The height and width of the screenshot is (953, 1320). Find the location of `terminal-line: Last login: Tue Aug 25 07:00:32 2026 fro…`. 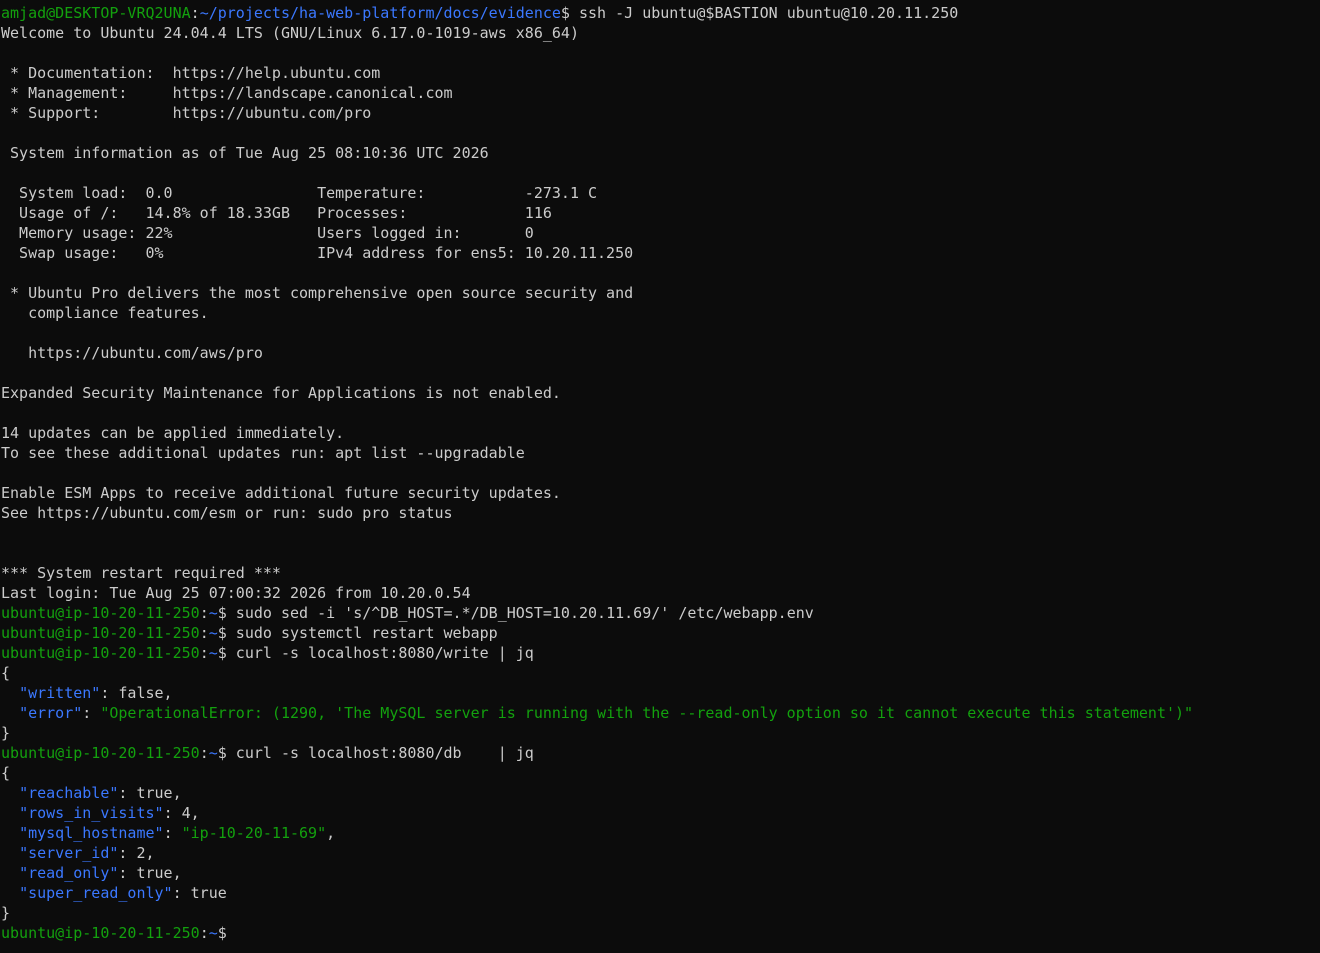

terminal-line: Last login: Tue Aug 25 07:00:32 2026 fro… is located at coordinates (660, 593).